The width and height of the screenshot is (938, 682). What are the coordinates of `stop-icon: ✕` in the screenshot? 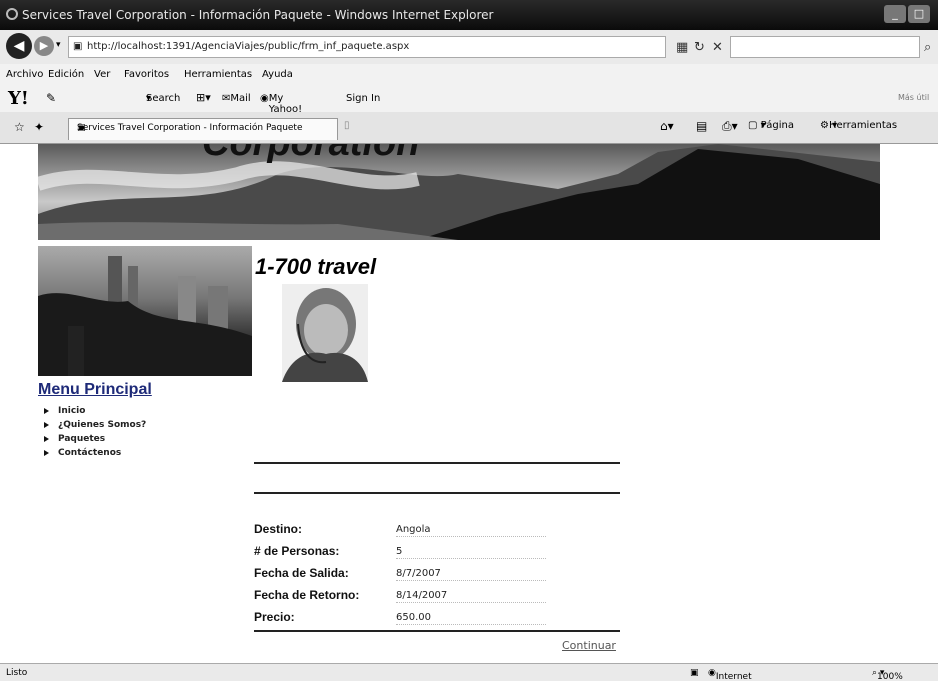 It's located at (717, 47).